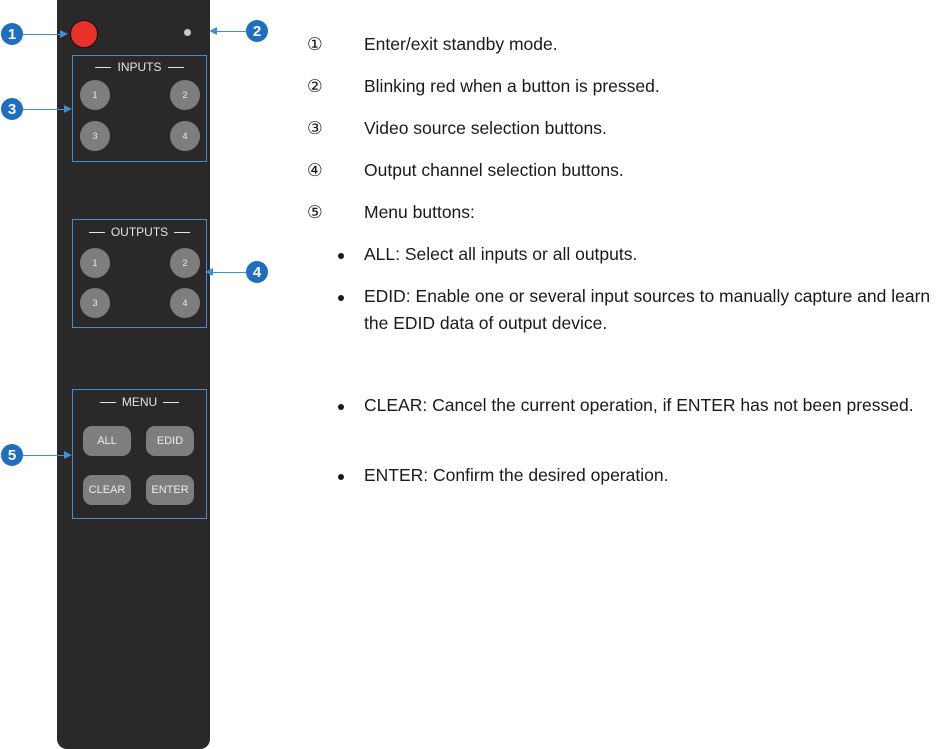 Image resolution: width=948 pixels, height=749 pixels. What do you see at coordinates (95, 263) in the screenshot?
I see `output-button-1: 1` at bounding box center [95, 263].